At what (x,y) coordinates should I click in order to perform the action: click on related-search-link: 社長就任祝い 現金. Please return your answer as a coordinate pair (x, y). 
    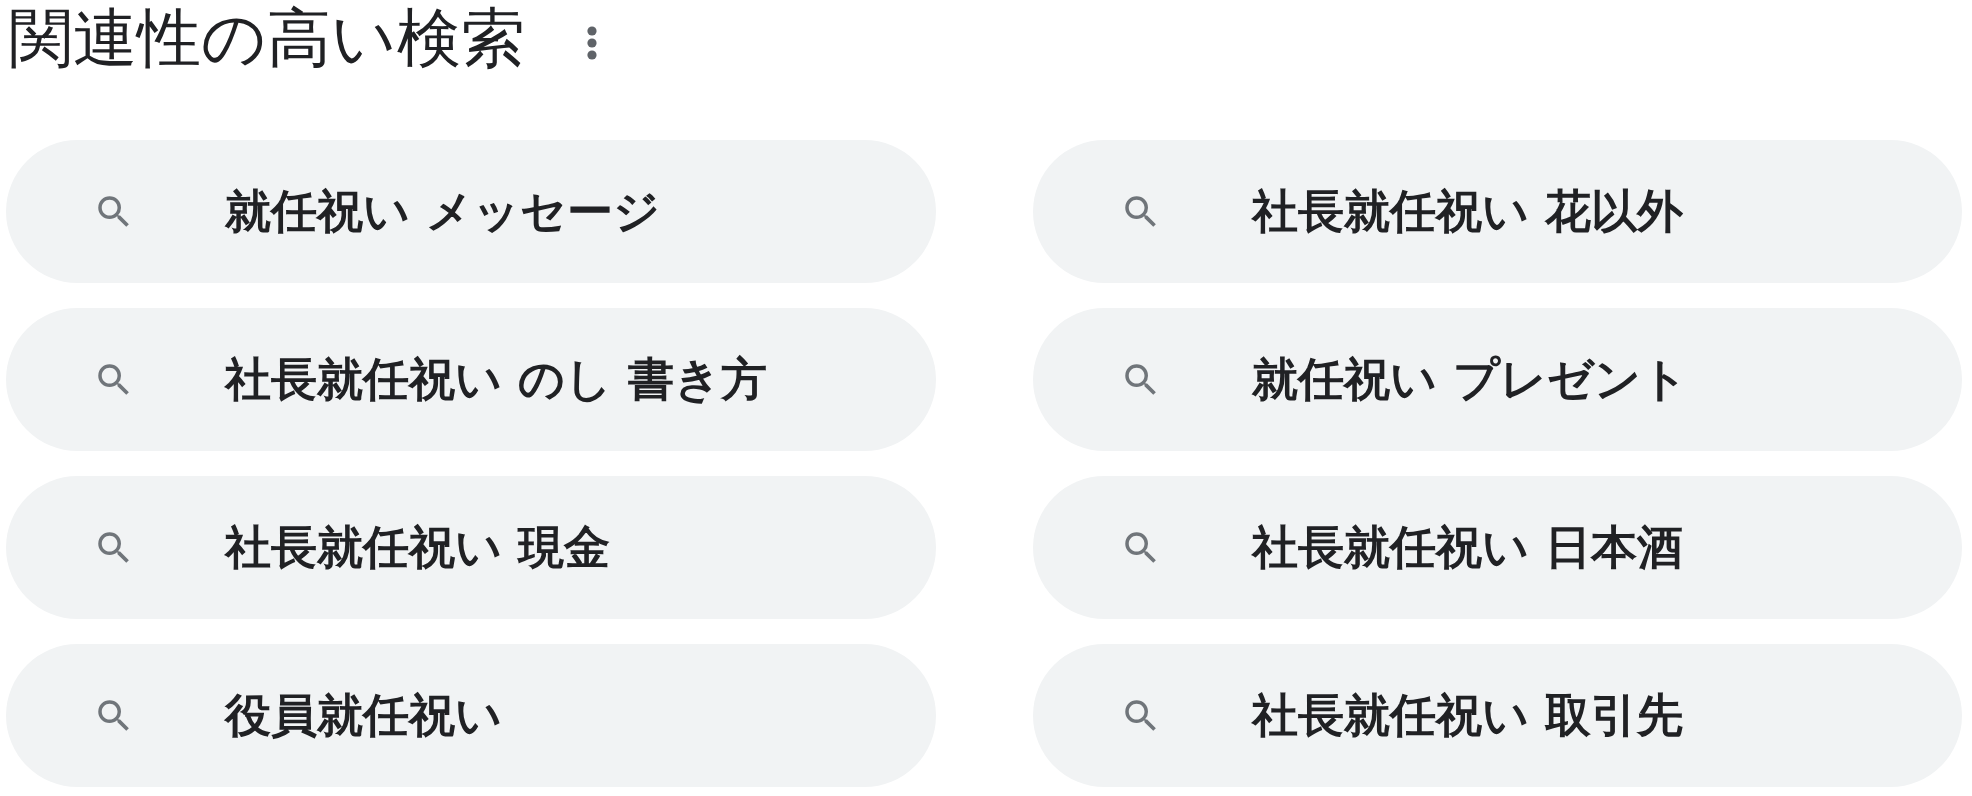
    Looking at the image, I should click on (471, 547).